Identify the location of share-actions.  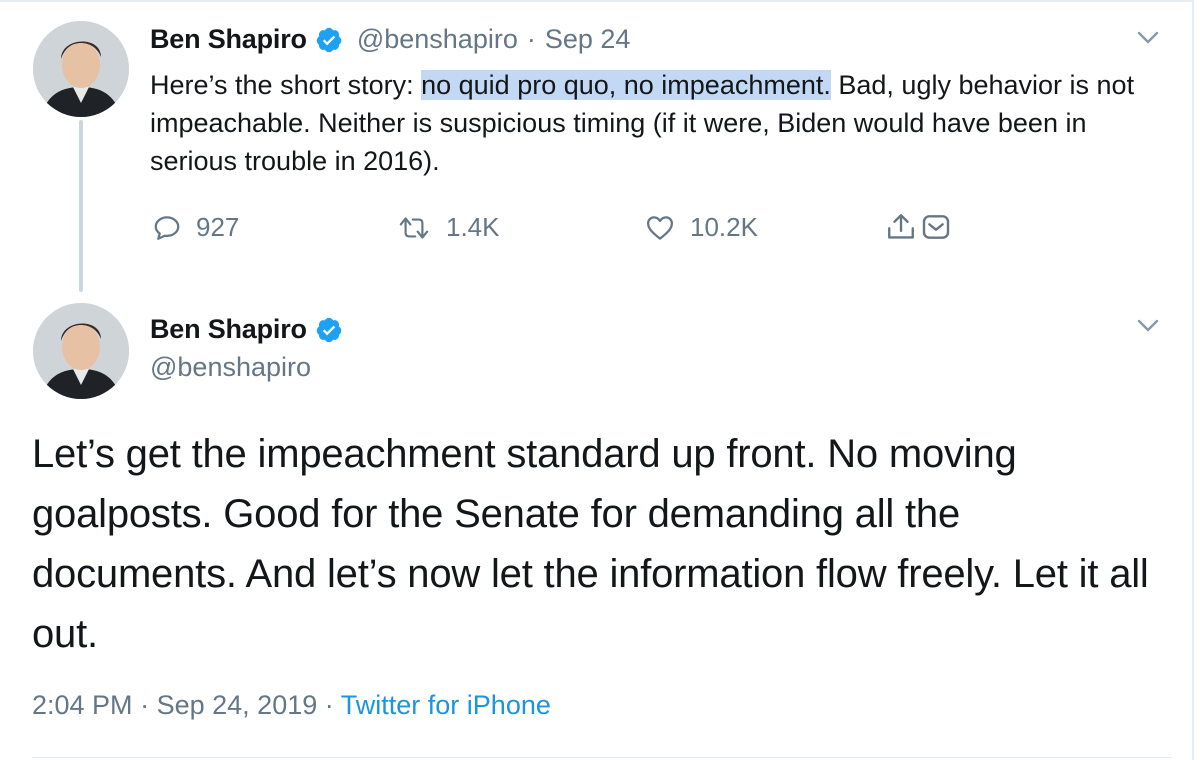
(918, 227).